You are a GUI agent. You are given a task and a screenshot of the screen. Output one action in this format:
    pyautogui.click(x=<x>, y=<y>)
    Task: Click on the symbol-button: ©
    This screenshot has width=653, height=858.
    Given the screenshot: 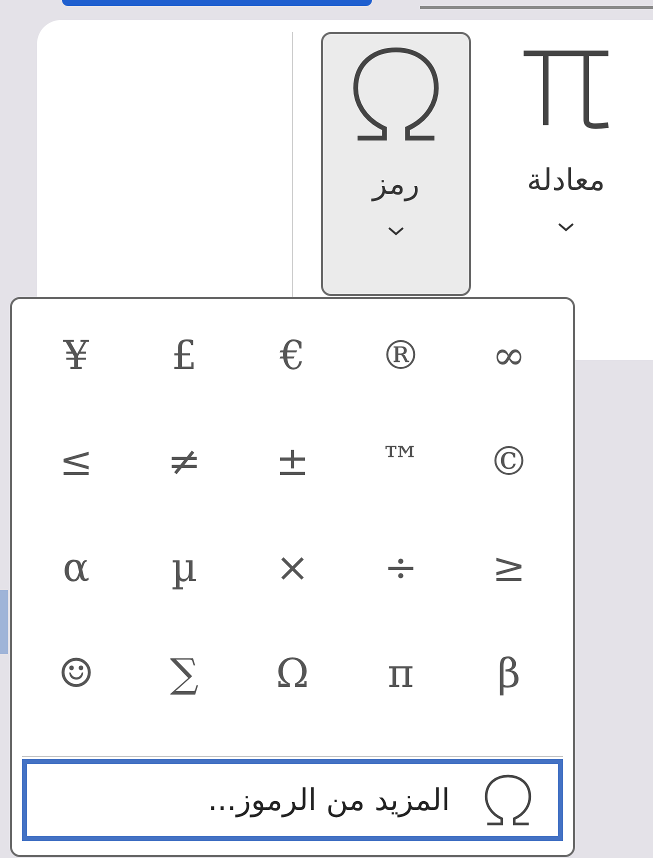 What is the action you would take?
    pyautogui.click(x=508, y=462)
    